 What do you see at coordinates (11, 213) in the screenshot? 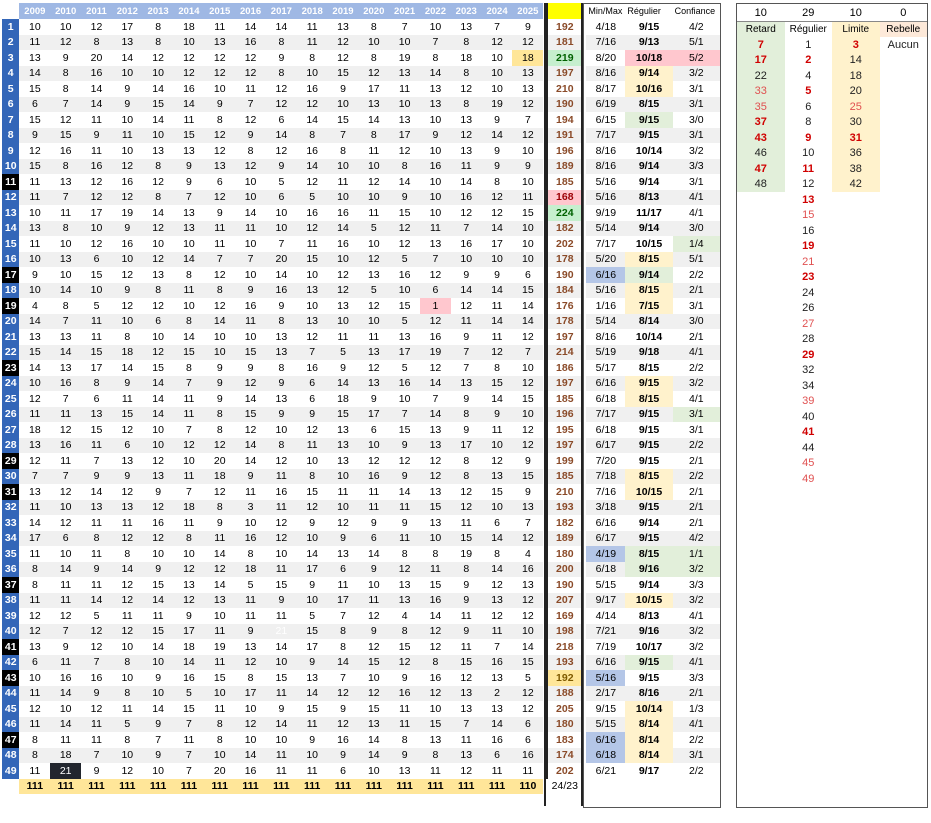
I see `row-number: 13` at bounding box center [11, 213].